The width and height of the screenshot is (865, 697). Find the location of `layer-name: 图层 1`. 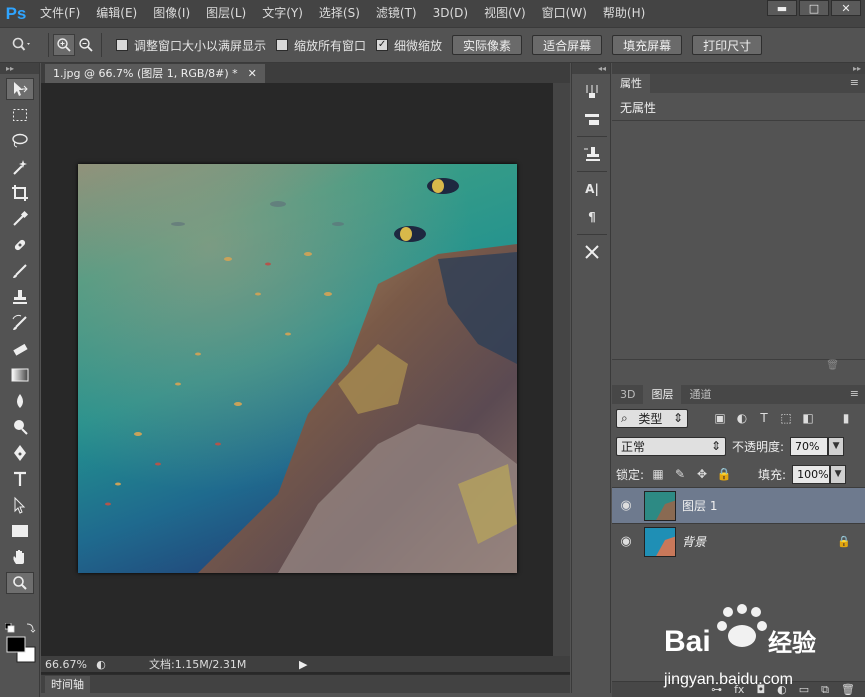

layer-name: 图层 1 is located at coordinates (699, 505).